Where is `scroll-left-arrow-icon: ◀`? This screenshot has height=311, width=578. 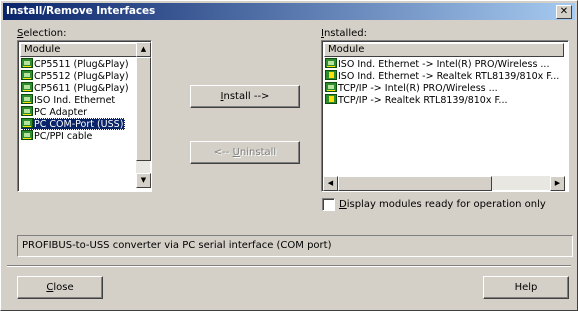
scroll-left-arrow-icon: ◀ is located at coordinates (330, 183).